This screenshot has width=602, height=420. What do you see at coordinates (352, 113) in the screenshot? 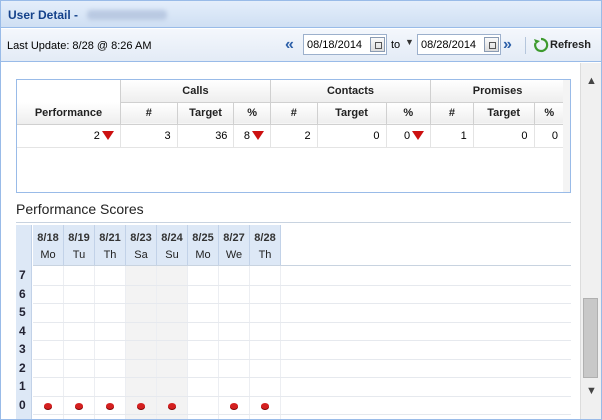
I see `col-contacts-target: Target` at bounding box center [352, 113].